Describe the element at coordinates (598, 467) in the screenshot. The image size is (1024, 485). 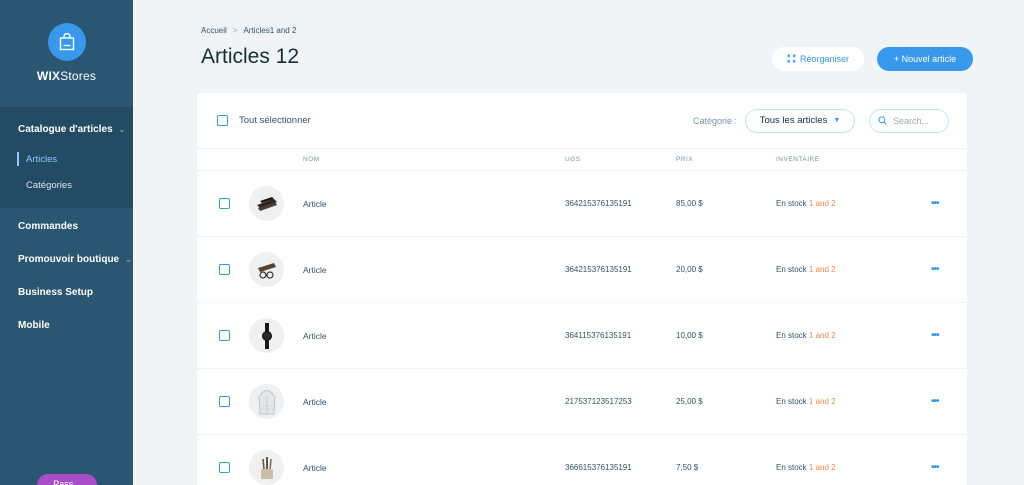
I see `product-sku: 366615376135191` at that location.